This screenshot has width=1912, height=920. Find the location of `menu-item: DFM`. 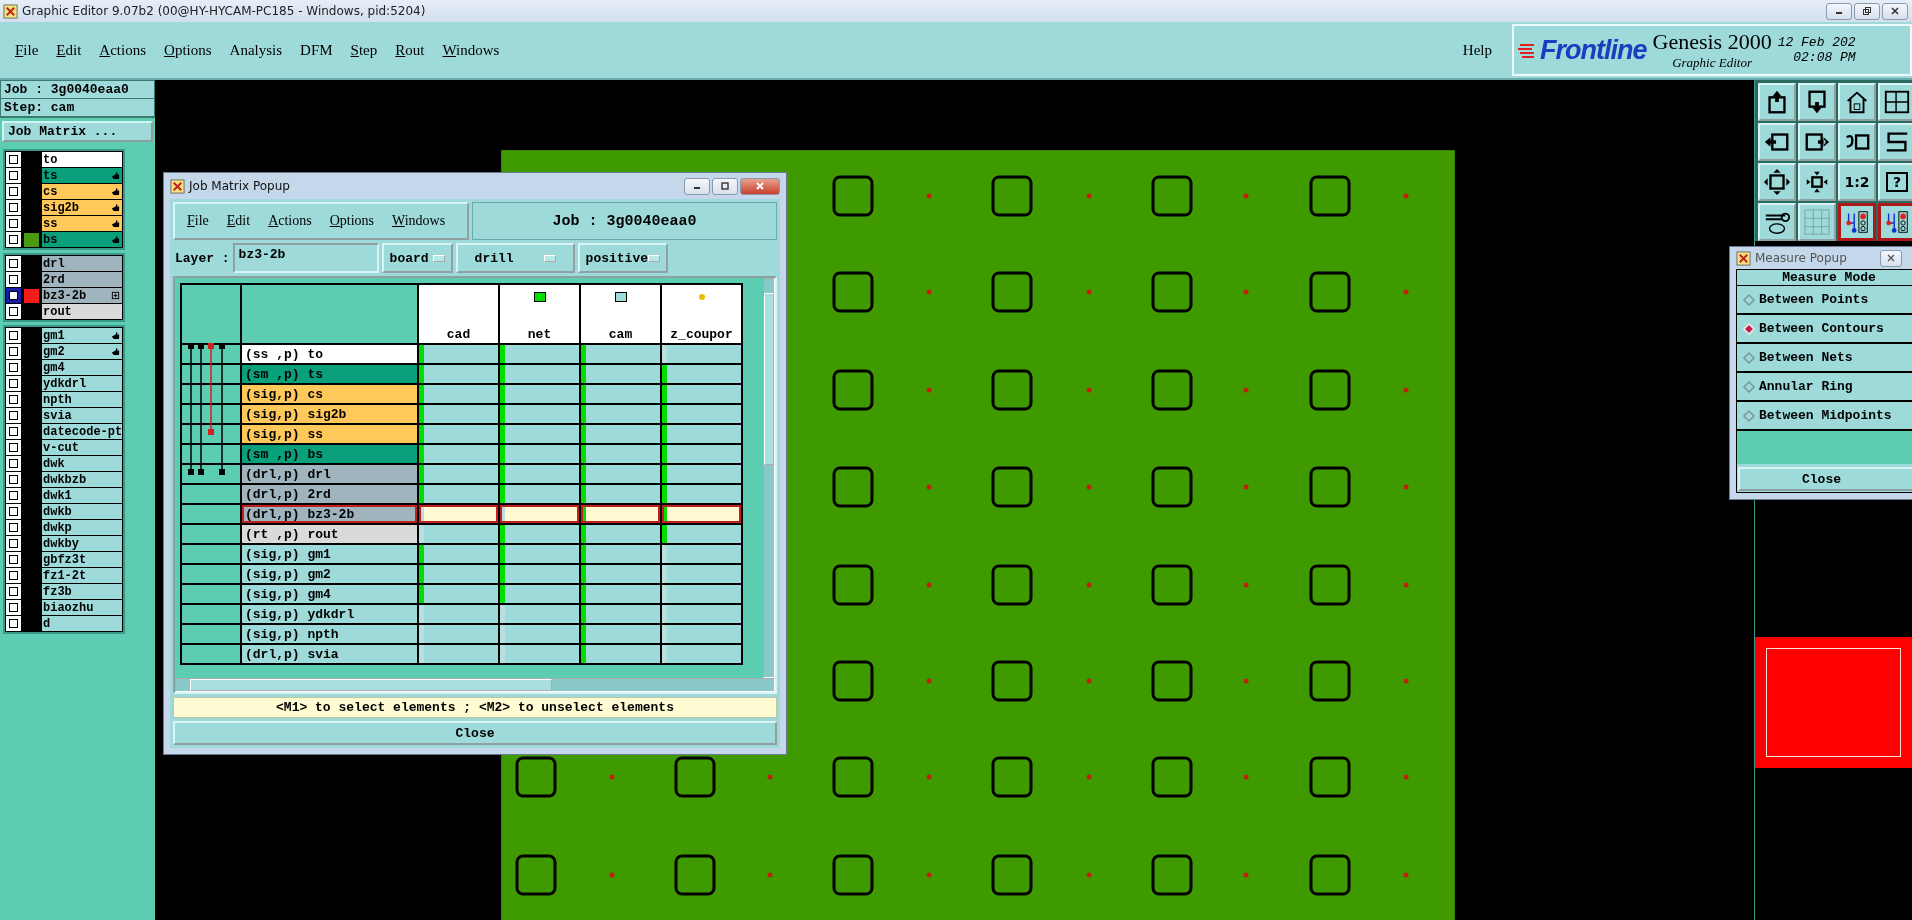

menu-item: DFM is located at coordinates (316, 50).